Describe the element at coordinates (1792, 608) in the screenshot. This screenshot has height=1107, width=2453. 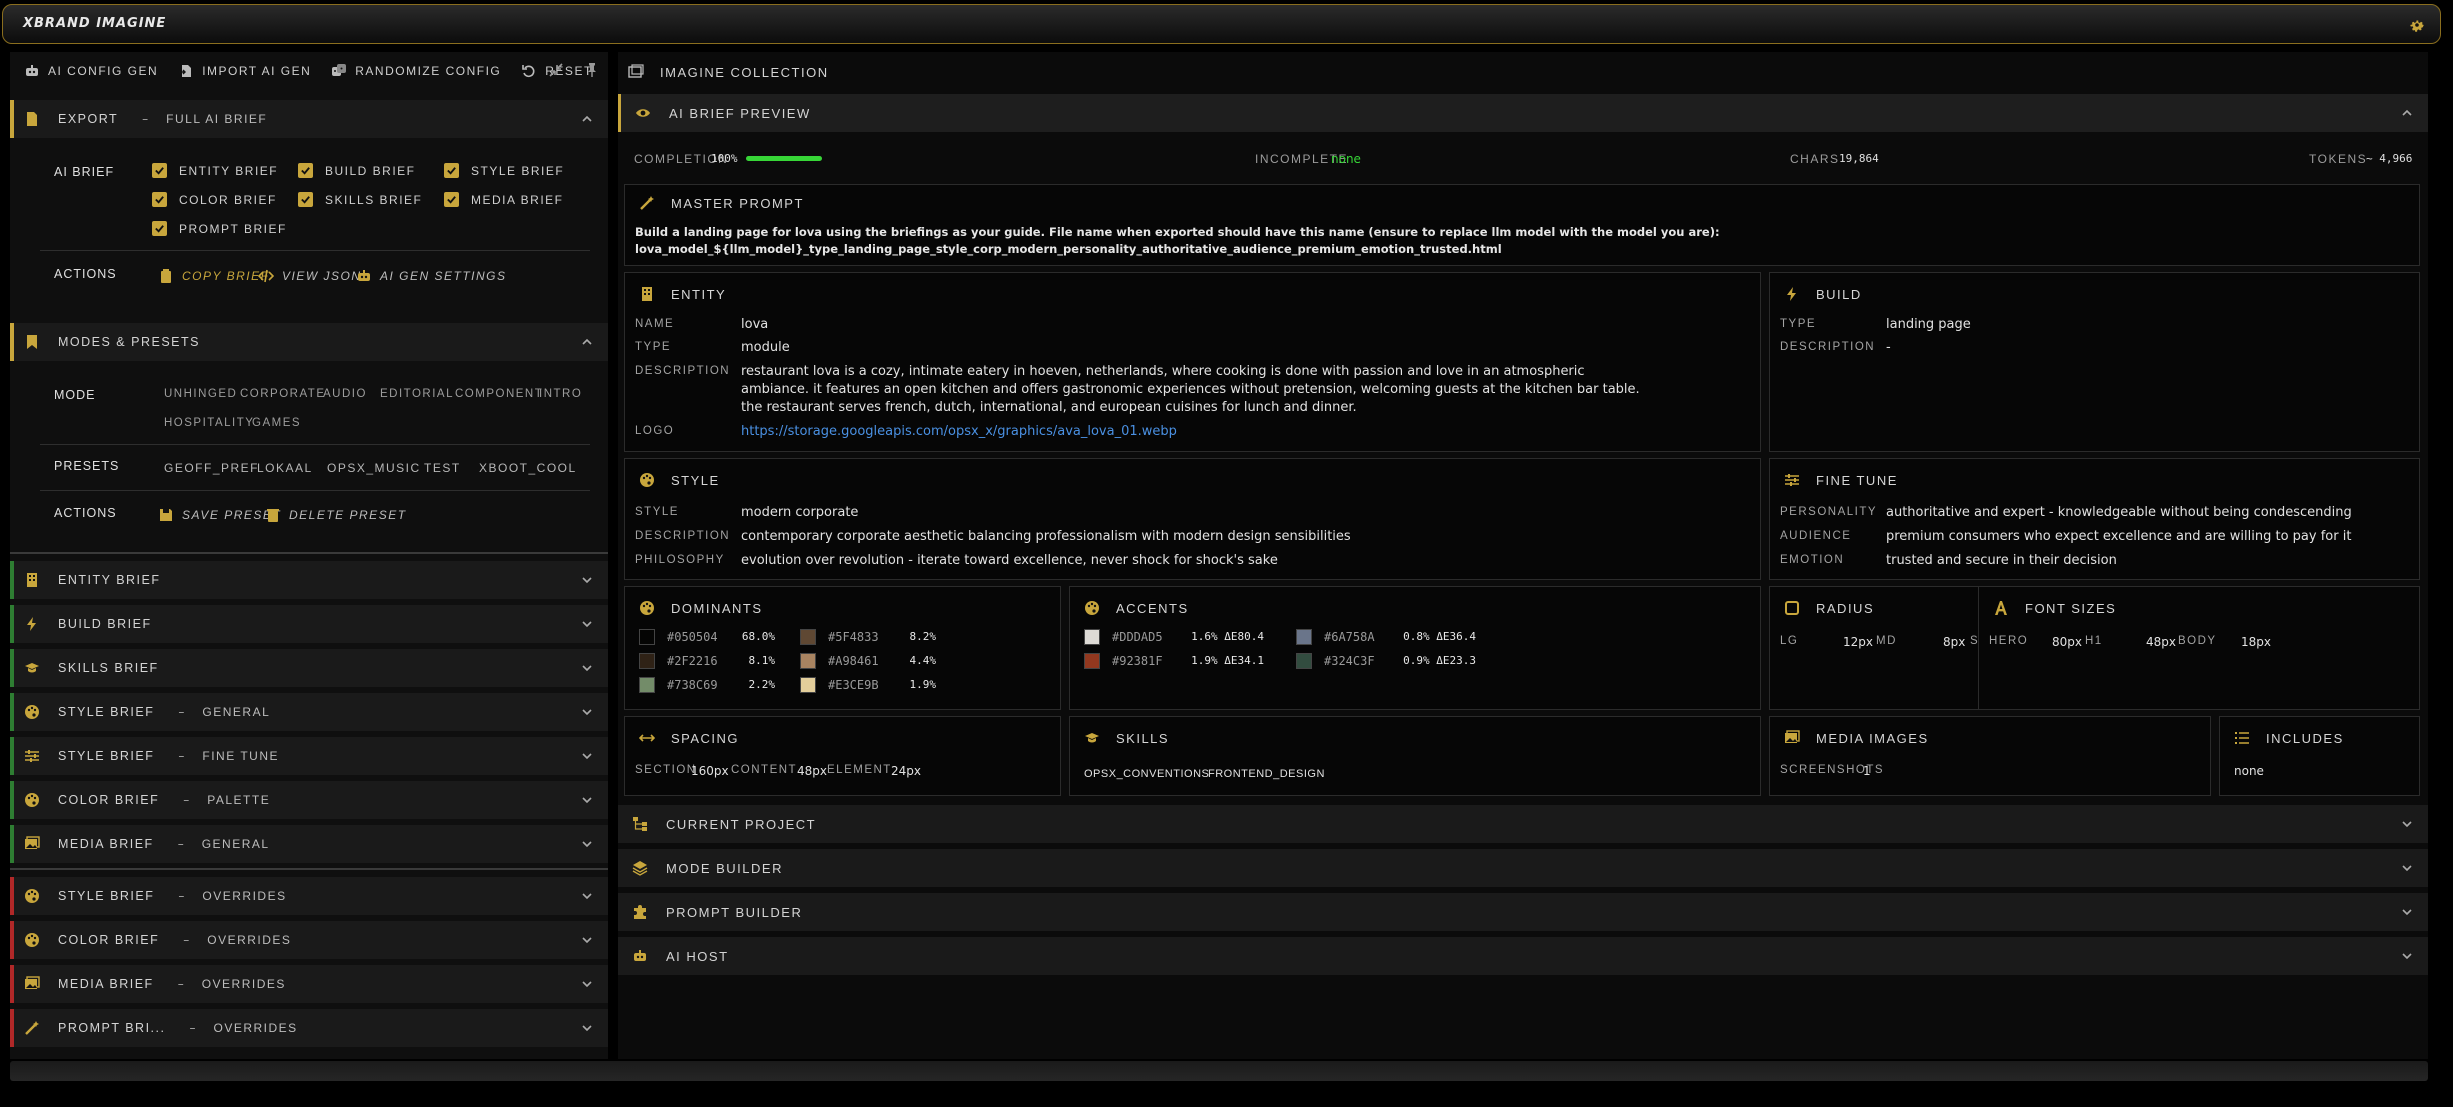
I see `border-radius-icon` at that location.